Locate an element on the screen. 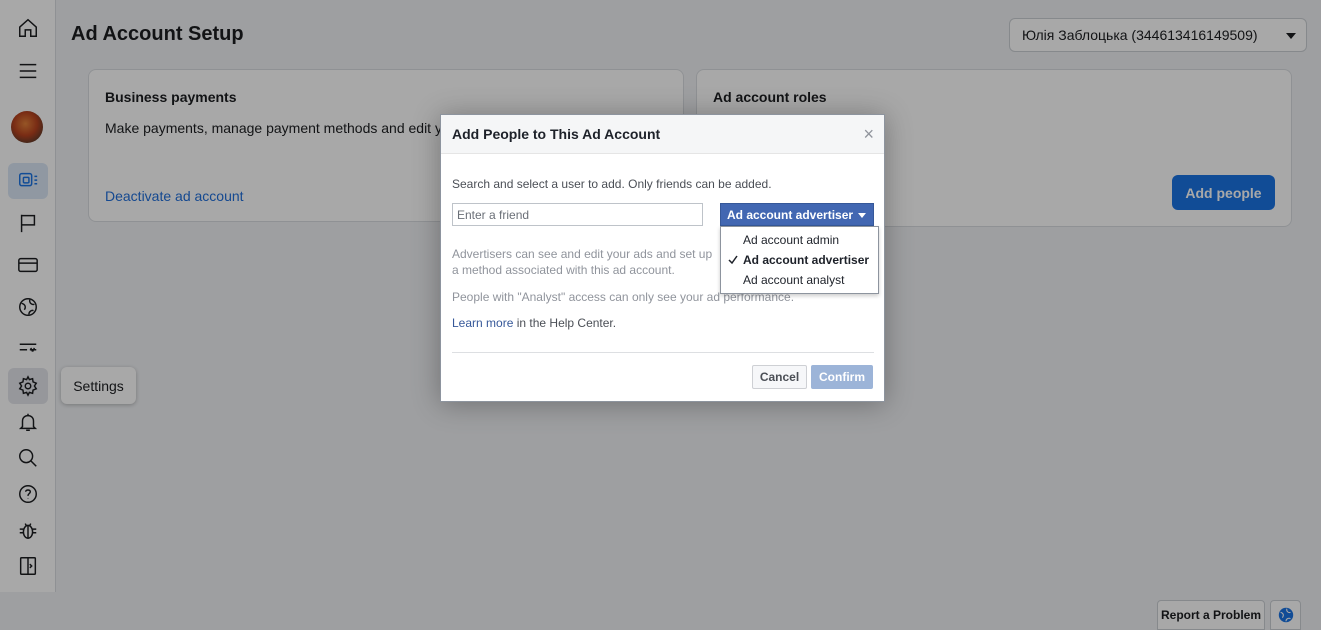 The height and width of the screenshot is (630, 1321). help-center-text: Learn more in the Help Center. is located at coordinates (534, 323).